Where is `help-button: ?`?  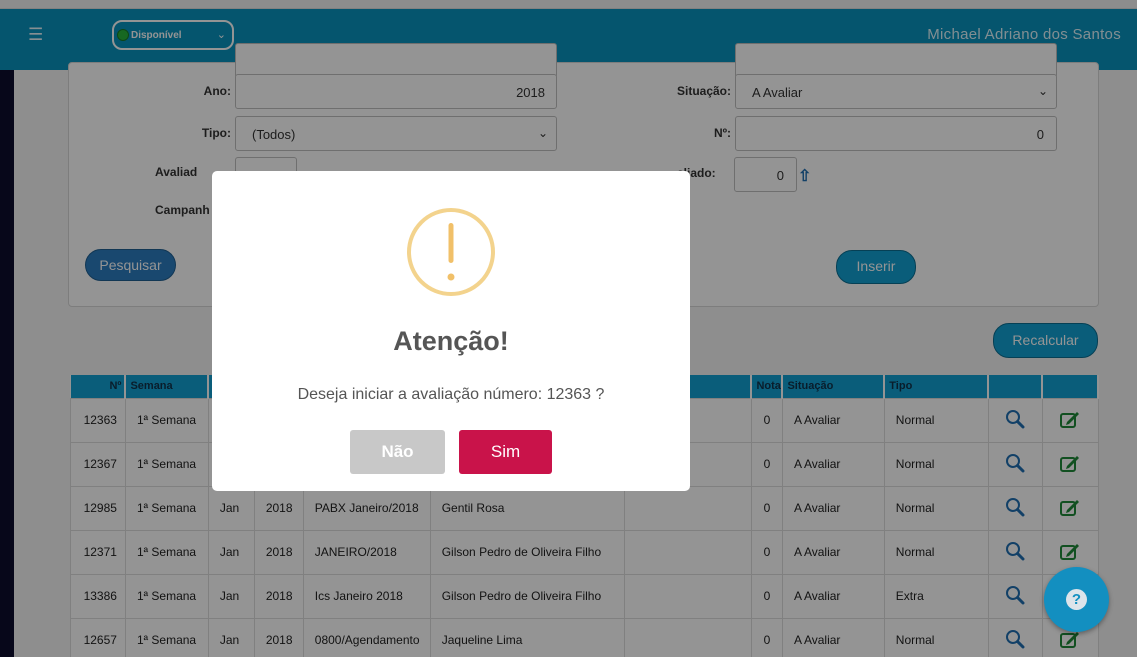 help-button: ? is located at coordinates (1076, 599).